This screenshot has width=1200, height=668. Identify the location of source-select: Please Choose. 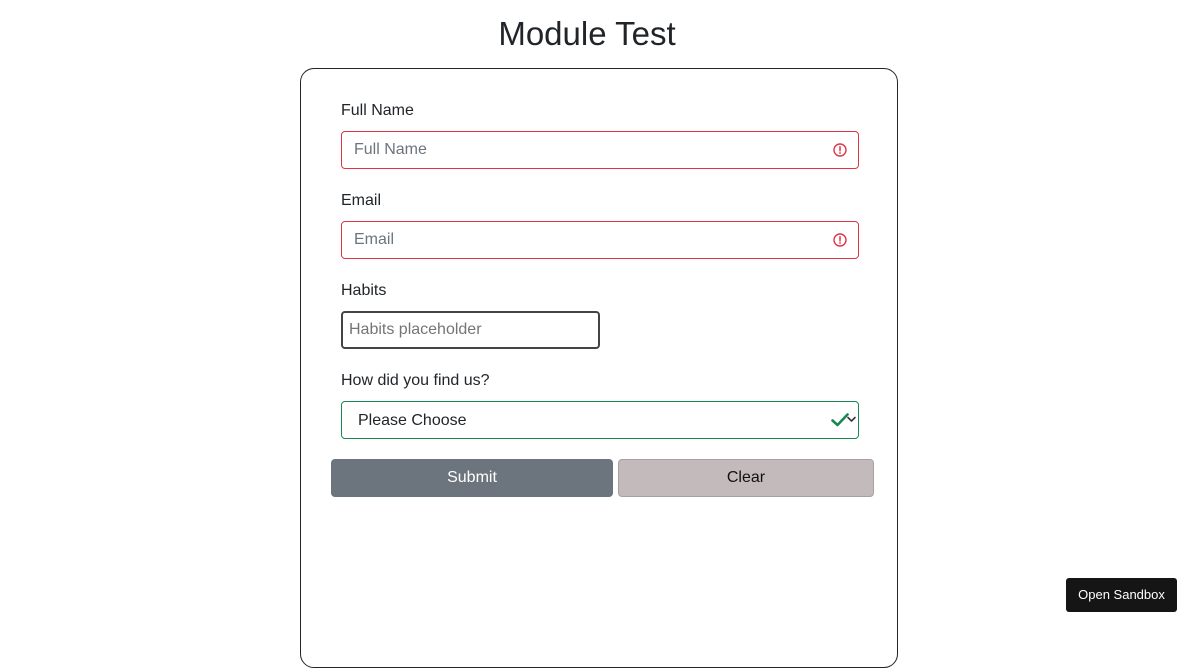
(600, 420).